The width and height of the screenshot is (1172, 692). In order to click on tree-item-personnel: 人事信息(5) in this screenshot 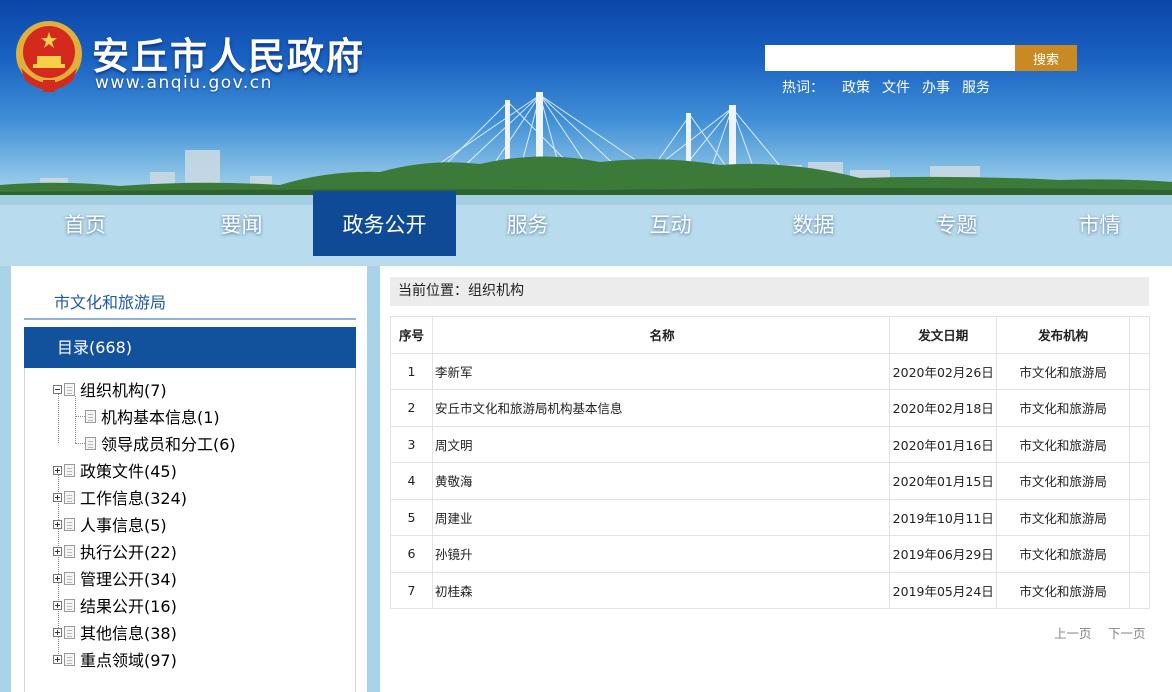, I will do `click(110, 525)`.